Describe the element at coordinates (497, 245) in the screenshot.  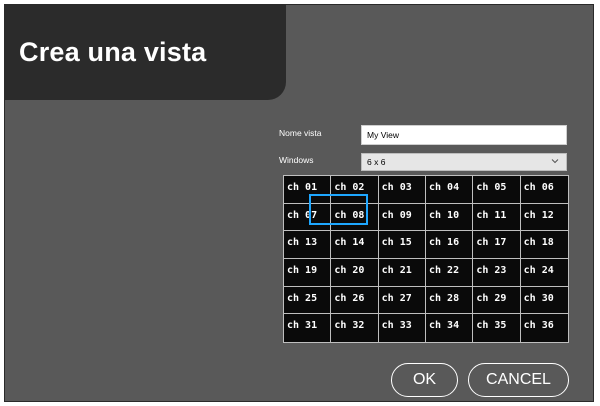
I see `channel-cell: ch 17` at that location.